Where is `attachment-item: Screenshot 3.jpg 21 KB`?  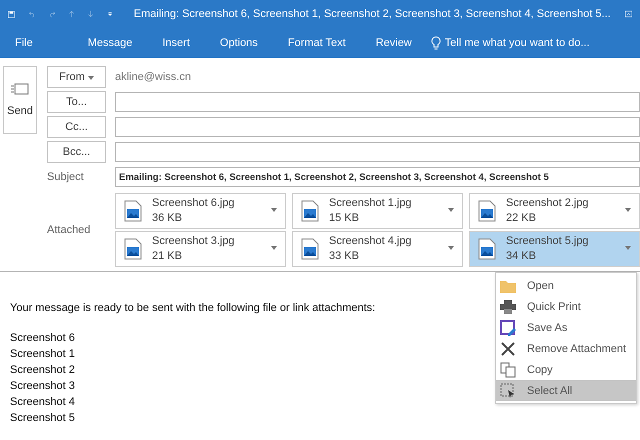 attachment-item: Screenshot 3.jpg 21 KB is located at coordinates (200, 249).